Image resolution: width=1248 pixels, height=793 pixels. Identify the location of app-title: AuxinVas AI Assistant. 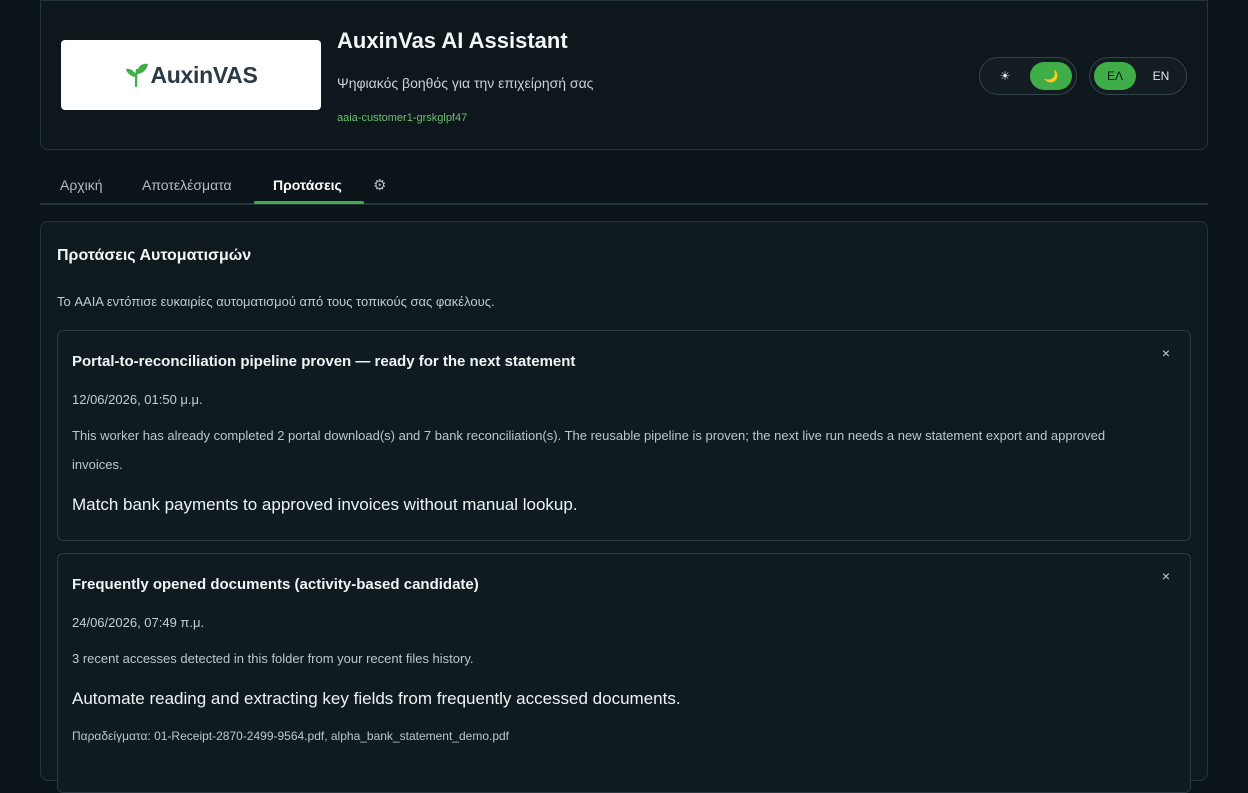
(452, 40).